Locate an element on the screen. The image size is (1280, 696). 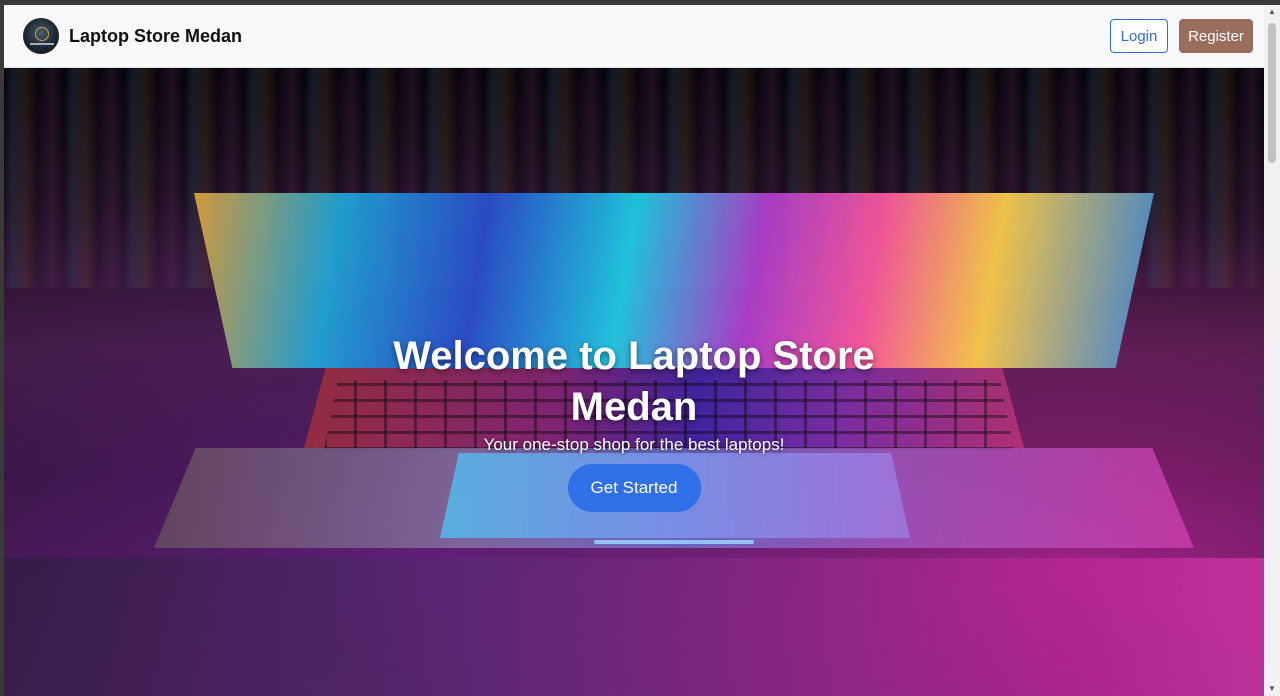
store-logo-icon is located at coordinates (41, 36).